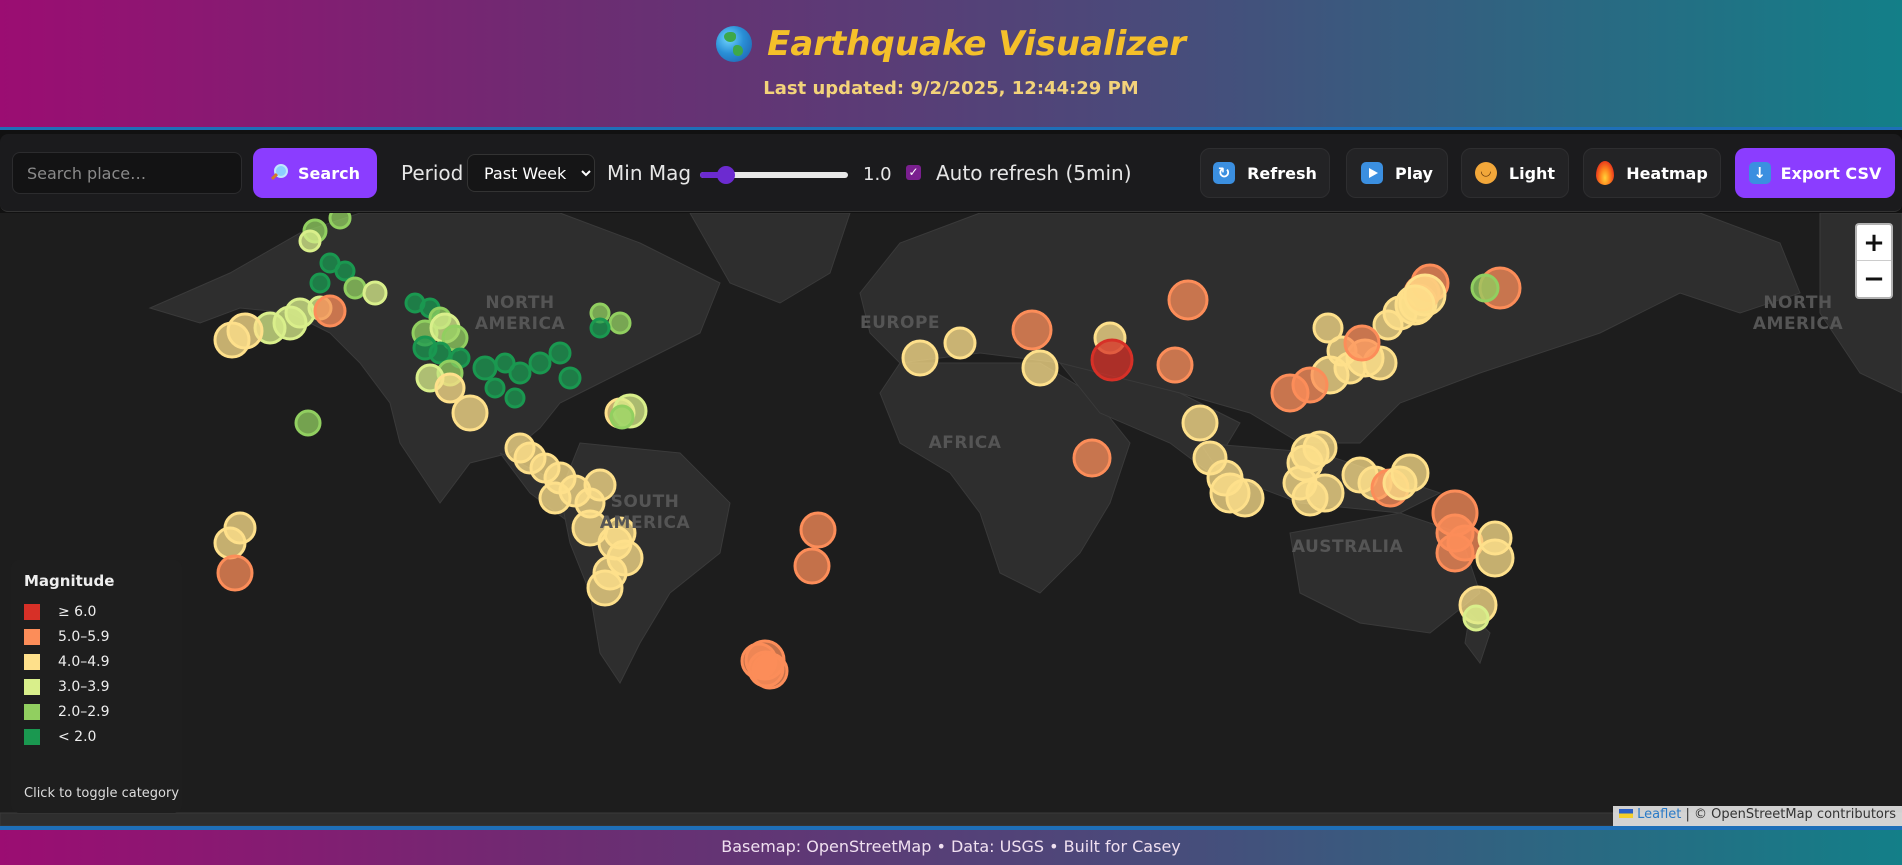  I want to click on last-updated-text: Last updated: 9/2/2025, 12:44:29 PM, so click(951, 88).